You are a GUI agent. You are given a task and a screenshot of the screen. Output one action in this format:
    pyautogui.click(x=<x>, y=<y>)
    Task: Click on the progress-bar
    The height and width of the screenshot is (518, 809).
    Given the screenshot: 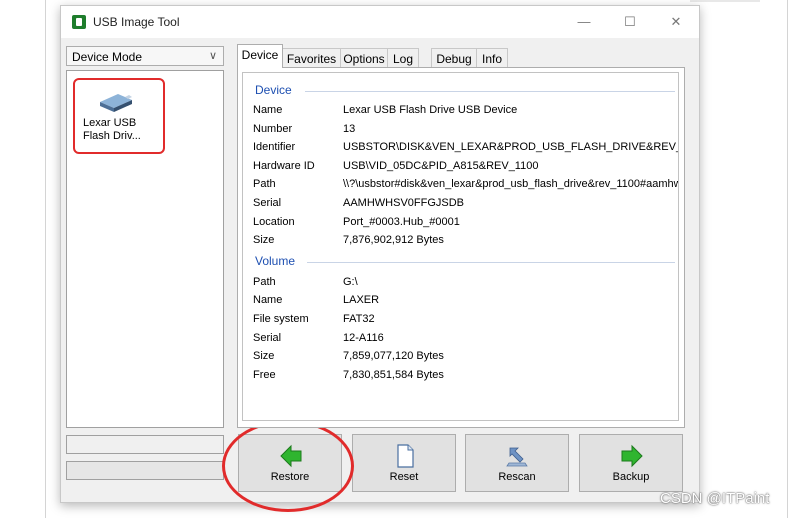 What is the action you would take?
    pyautogui.click(x=145, y=470)
    